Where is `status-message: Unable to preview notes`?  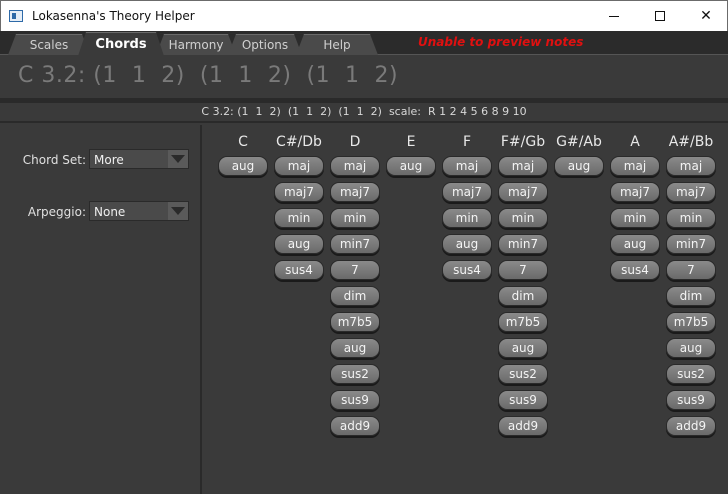
status-message: Unable to preview notes is located at coordinates (501, 42).